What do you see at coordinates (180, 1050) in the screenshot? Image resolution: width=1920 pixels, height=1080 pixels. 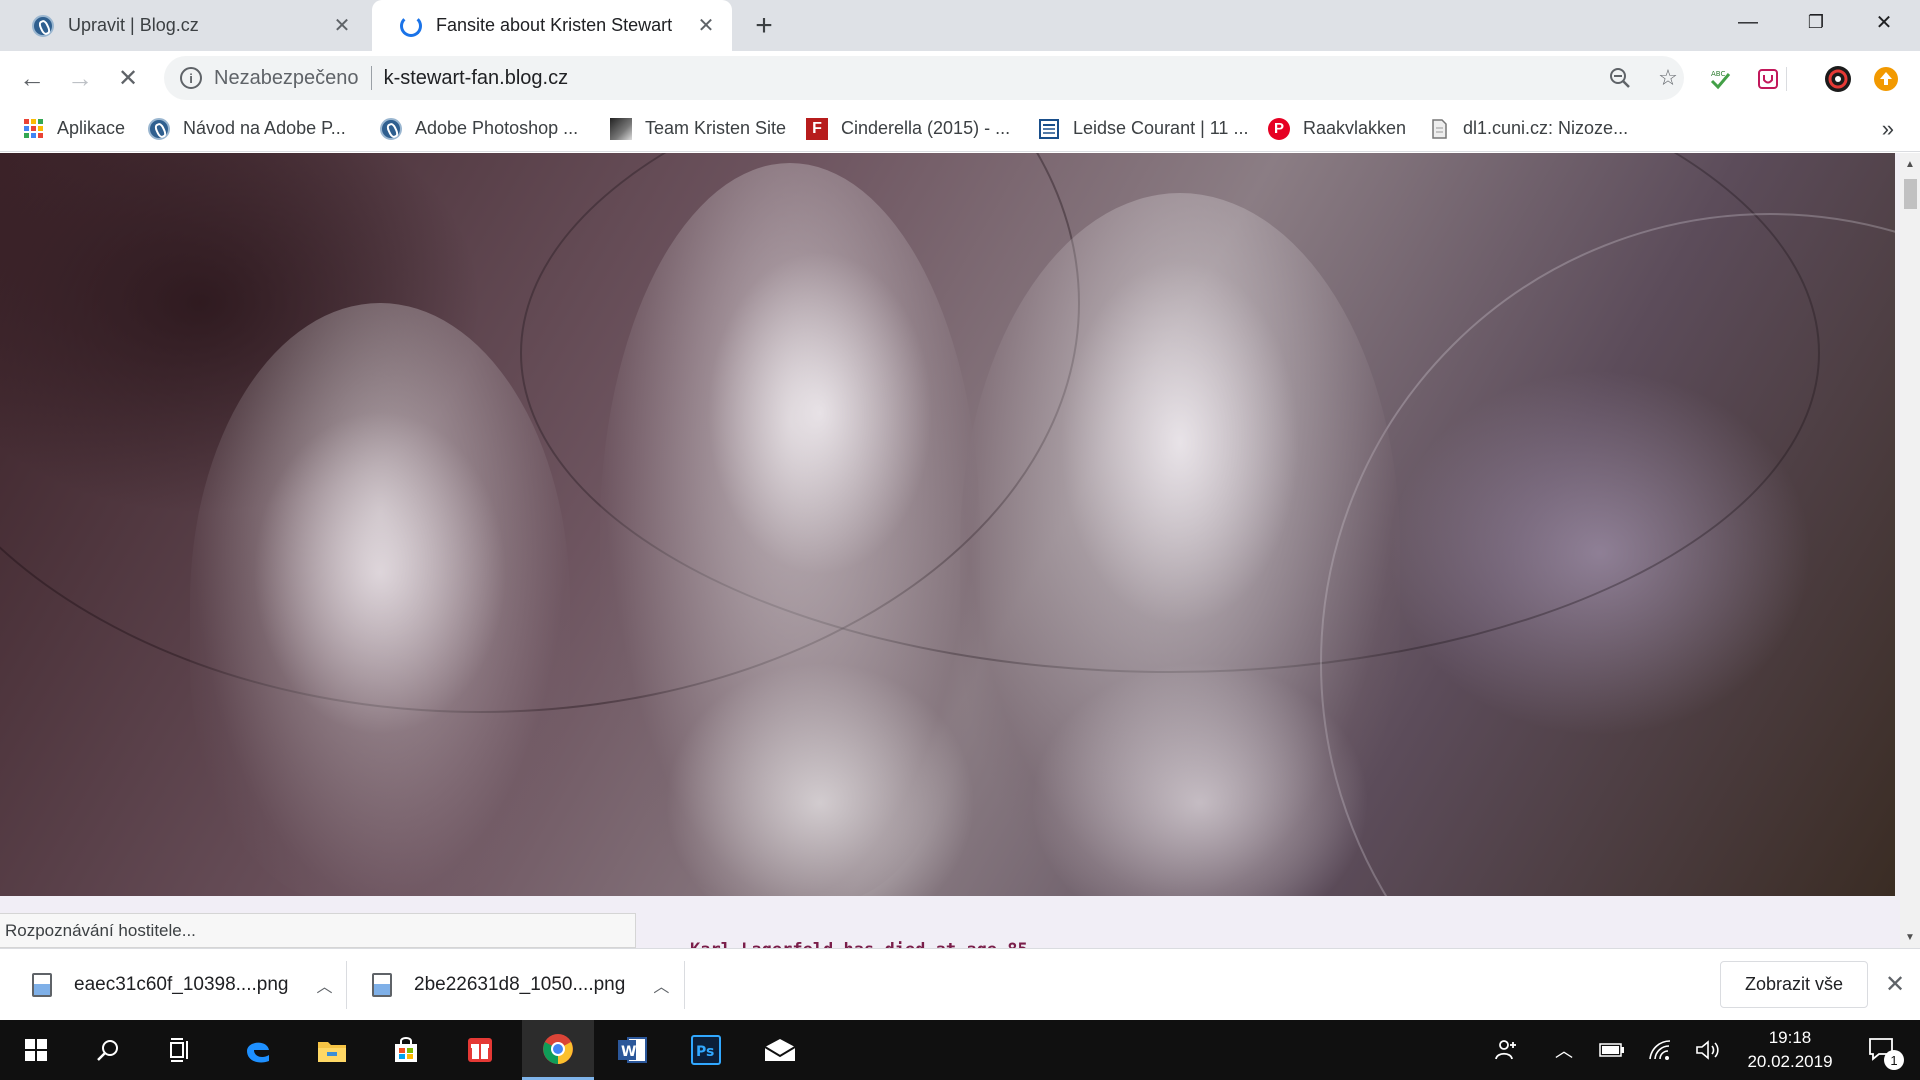 I see `task-view-icon` at bounding box center [180, 1050].